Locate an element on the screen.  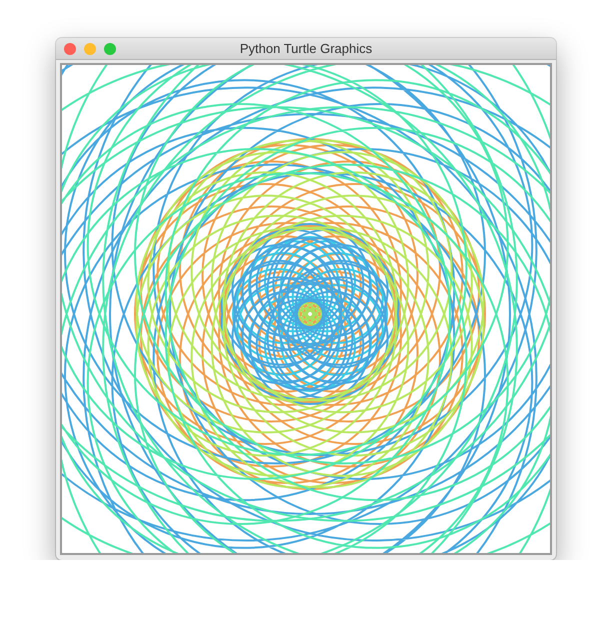
window-title: Python Turtle Graphics is located at coordinates (306, 49).